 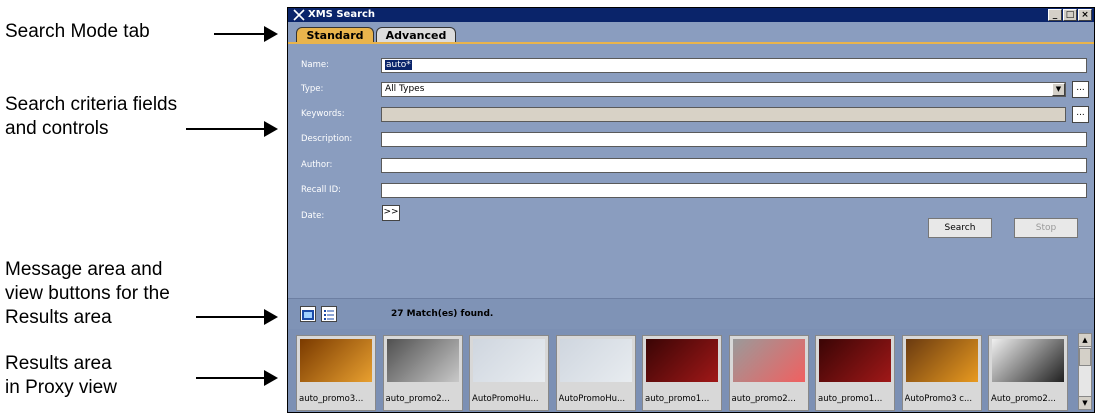 What do you see at coordinates (960, 228) in the screenshot?
I see `search-button: Search` at bounding box center [960, 228].